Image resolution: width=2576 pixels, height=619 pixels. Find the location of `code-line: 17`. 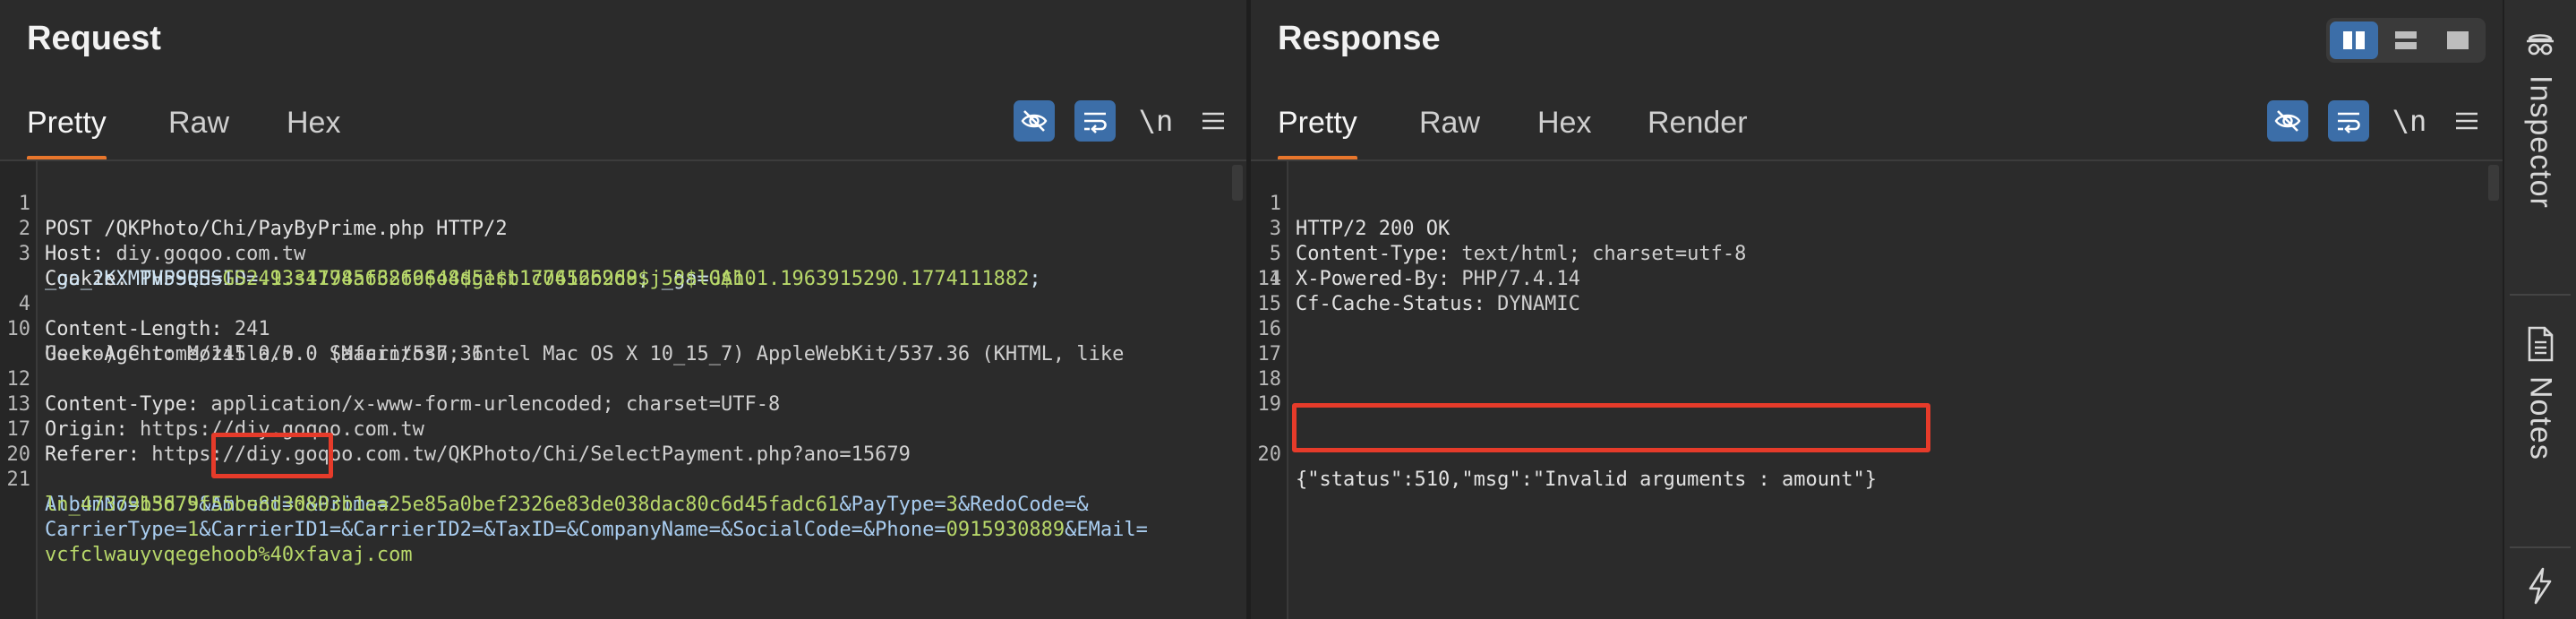

code-line: 17 is located at coordinates (1269, 354).